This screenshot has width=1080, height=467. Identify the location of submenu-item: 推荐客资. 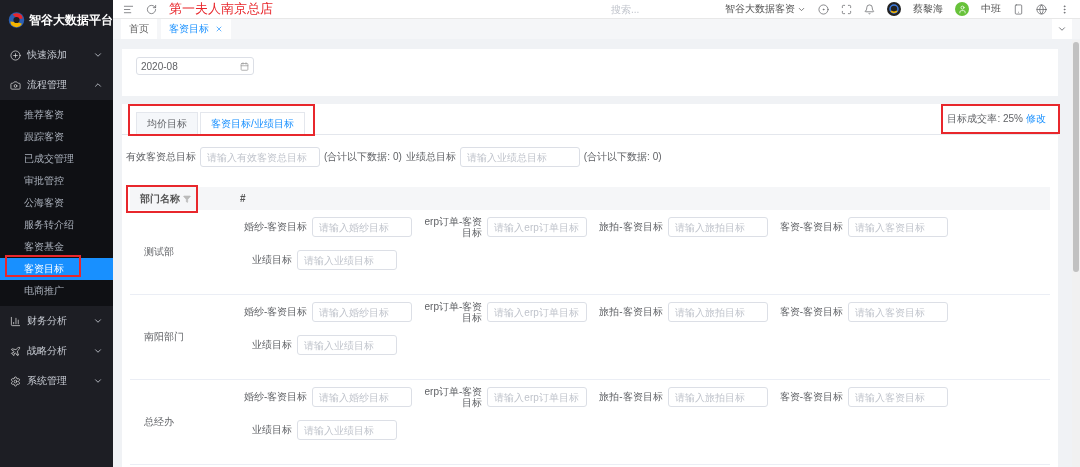
(56, 115).